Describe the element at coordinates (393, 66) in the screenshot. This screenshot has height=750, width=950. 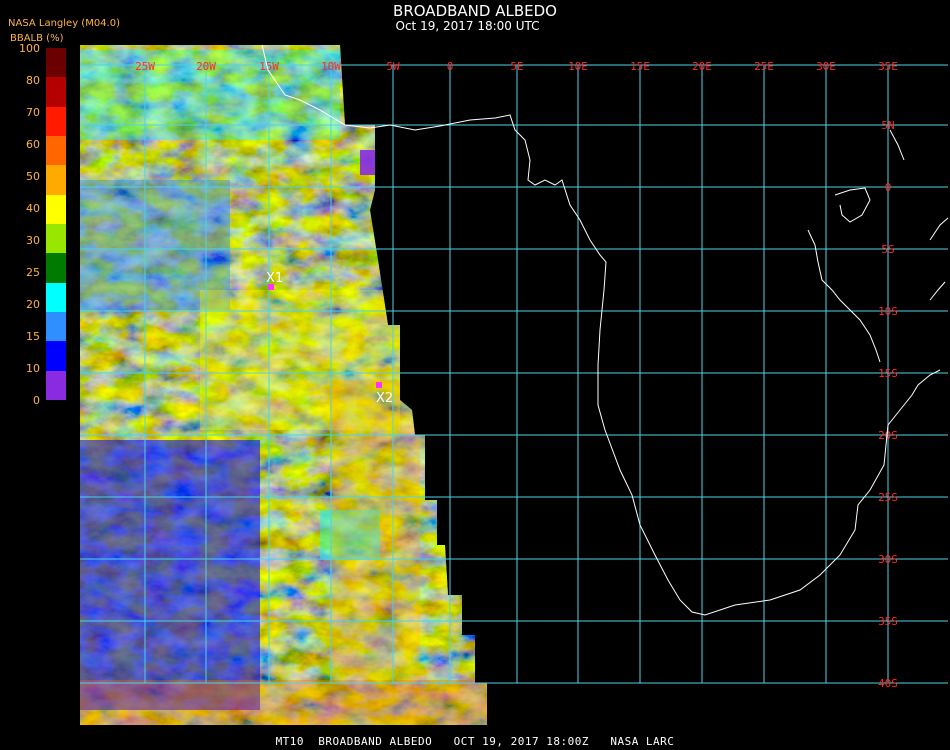
I see `longitude-label: 5W` at that location.